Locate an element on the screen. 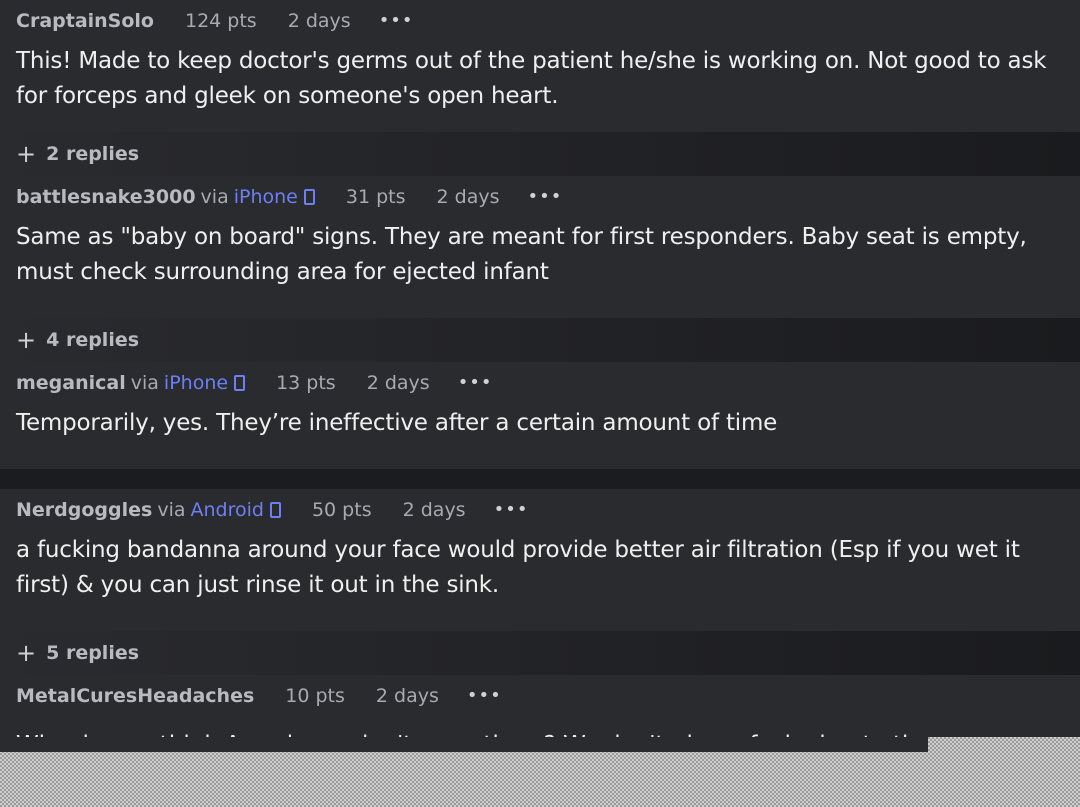 This screenshot has width=1080, height=807. points: 50 pts is located at coordinates (341, 510).